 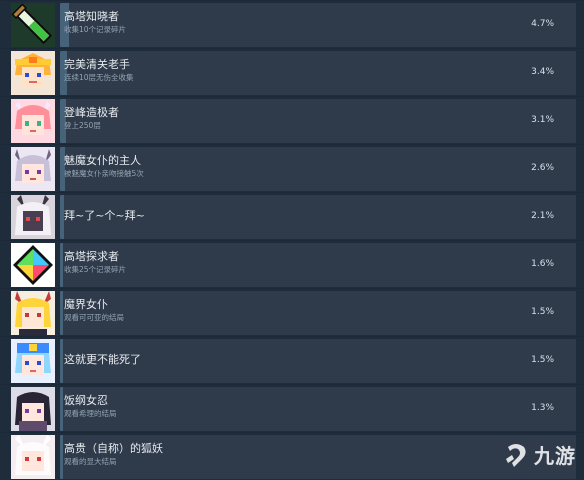 I want to click on achievement-row: 魅魔女仆的主人 被魅魔女仆亲吻接触5次 2.6%, so click(x=292, y=168).